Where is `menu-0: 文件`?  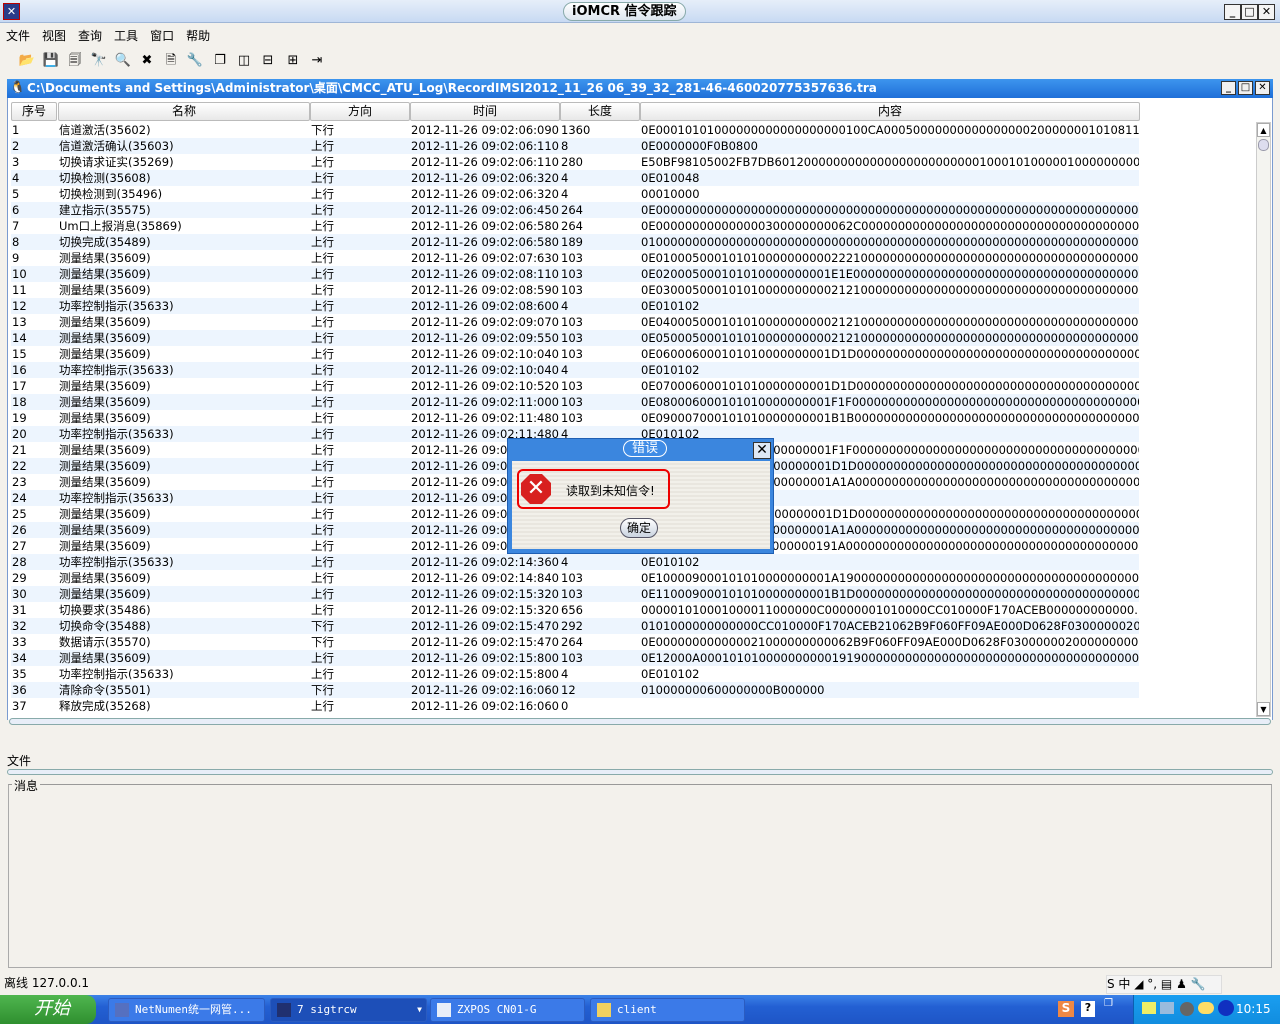 menu-0: 文件 is located at coordinates (18, 34).